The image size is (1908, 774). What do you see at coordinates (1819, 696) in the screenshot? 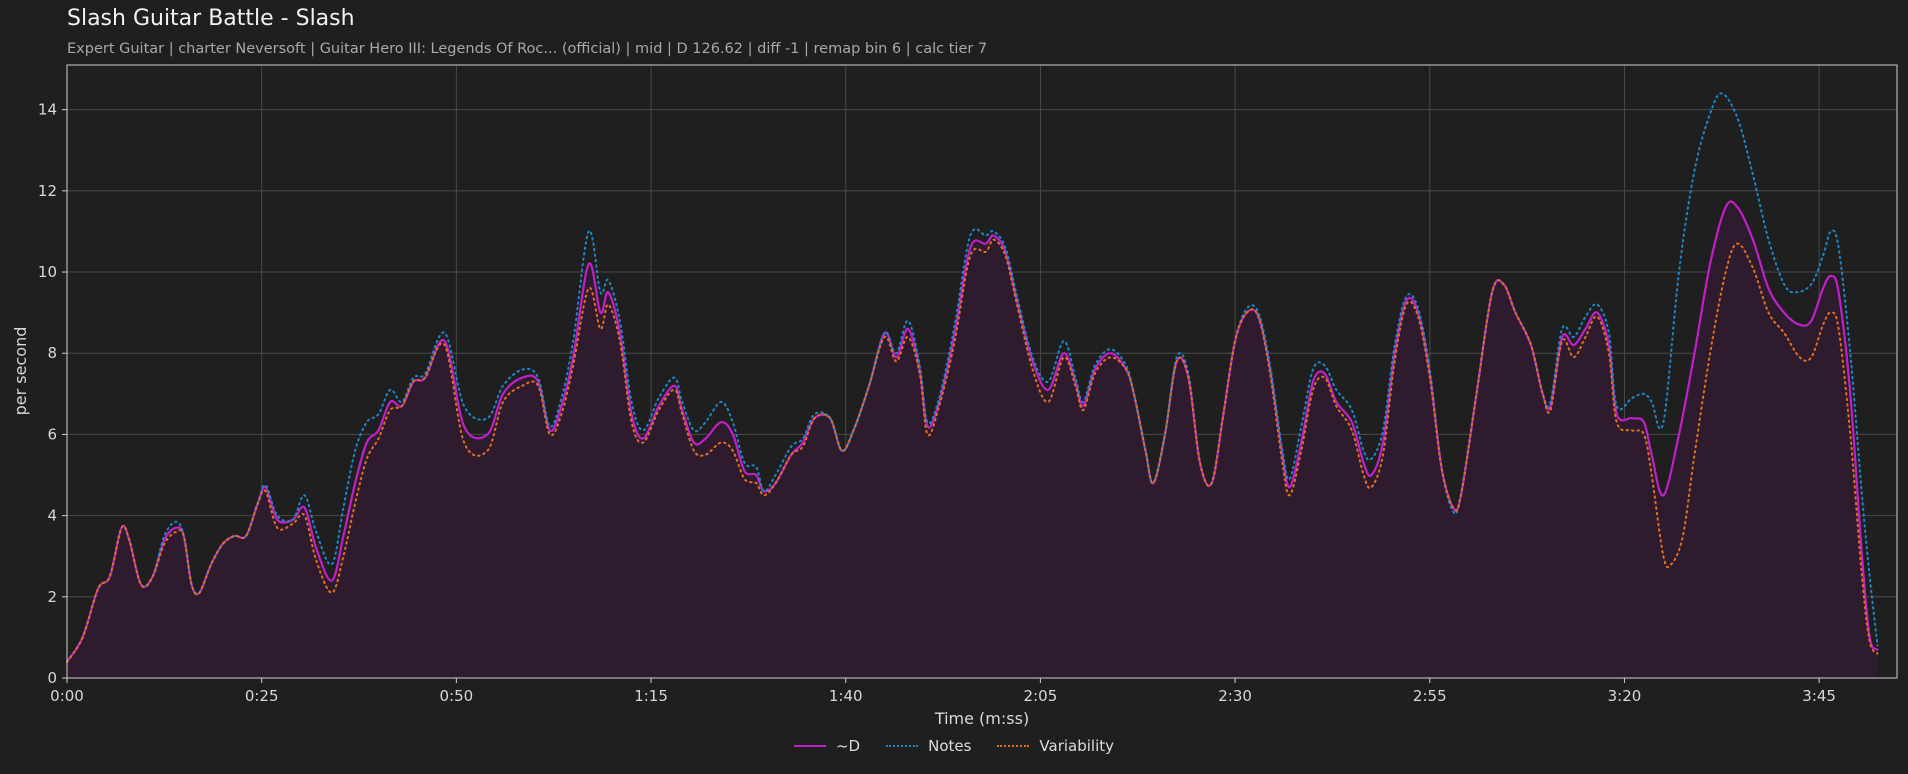
I see `x-tick-label: 3:45` at bounding box center [1819, 696].